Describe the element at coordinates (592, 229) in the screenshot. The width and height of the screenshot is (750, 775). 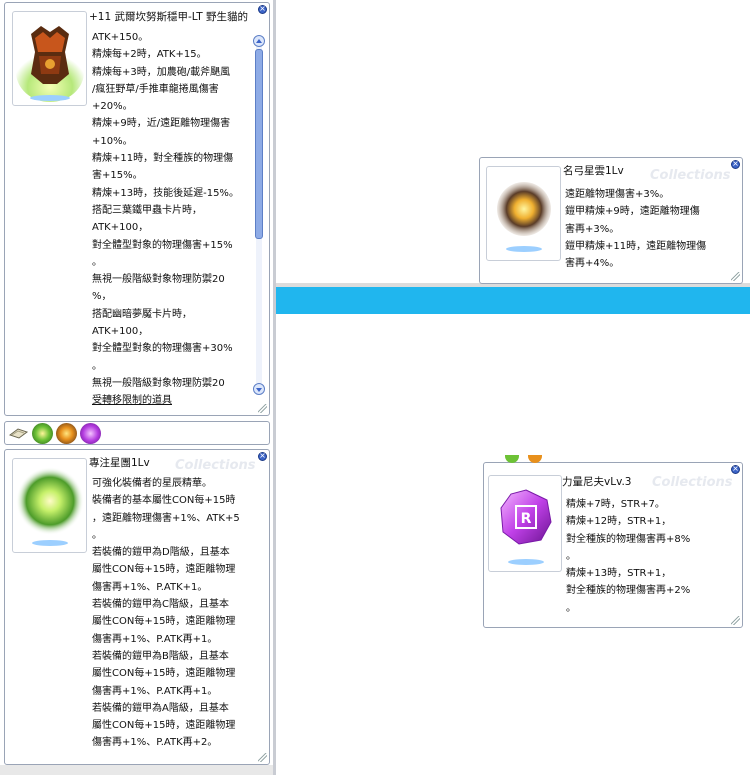
I see `desc-line: 害再+3%。` at that location.